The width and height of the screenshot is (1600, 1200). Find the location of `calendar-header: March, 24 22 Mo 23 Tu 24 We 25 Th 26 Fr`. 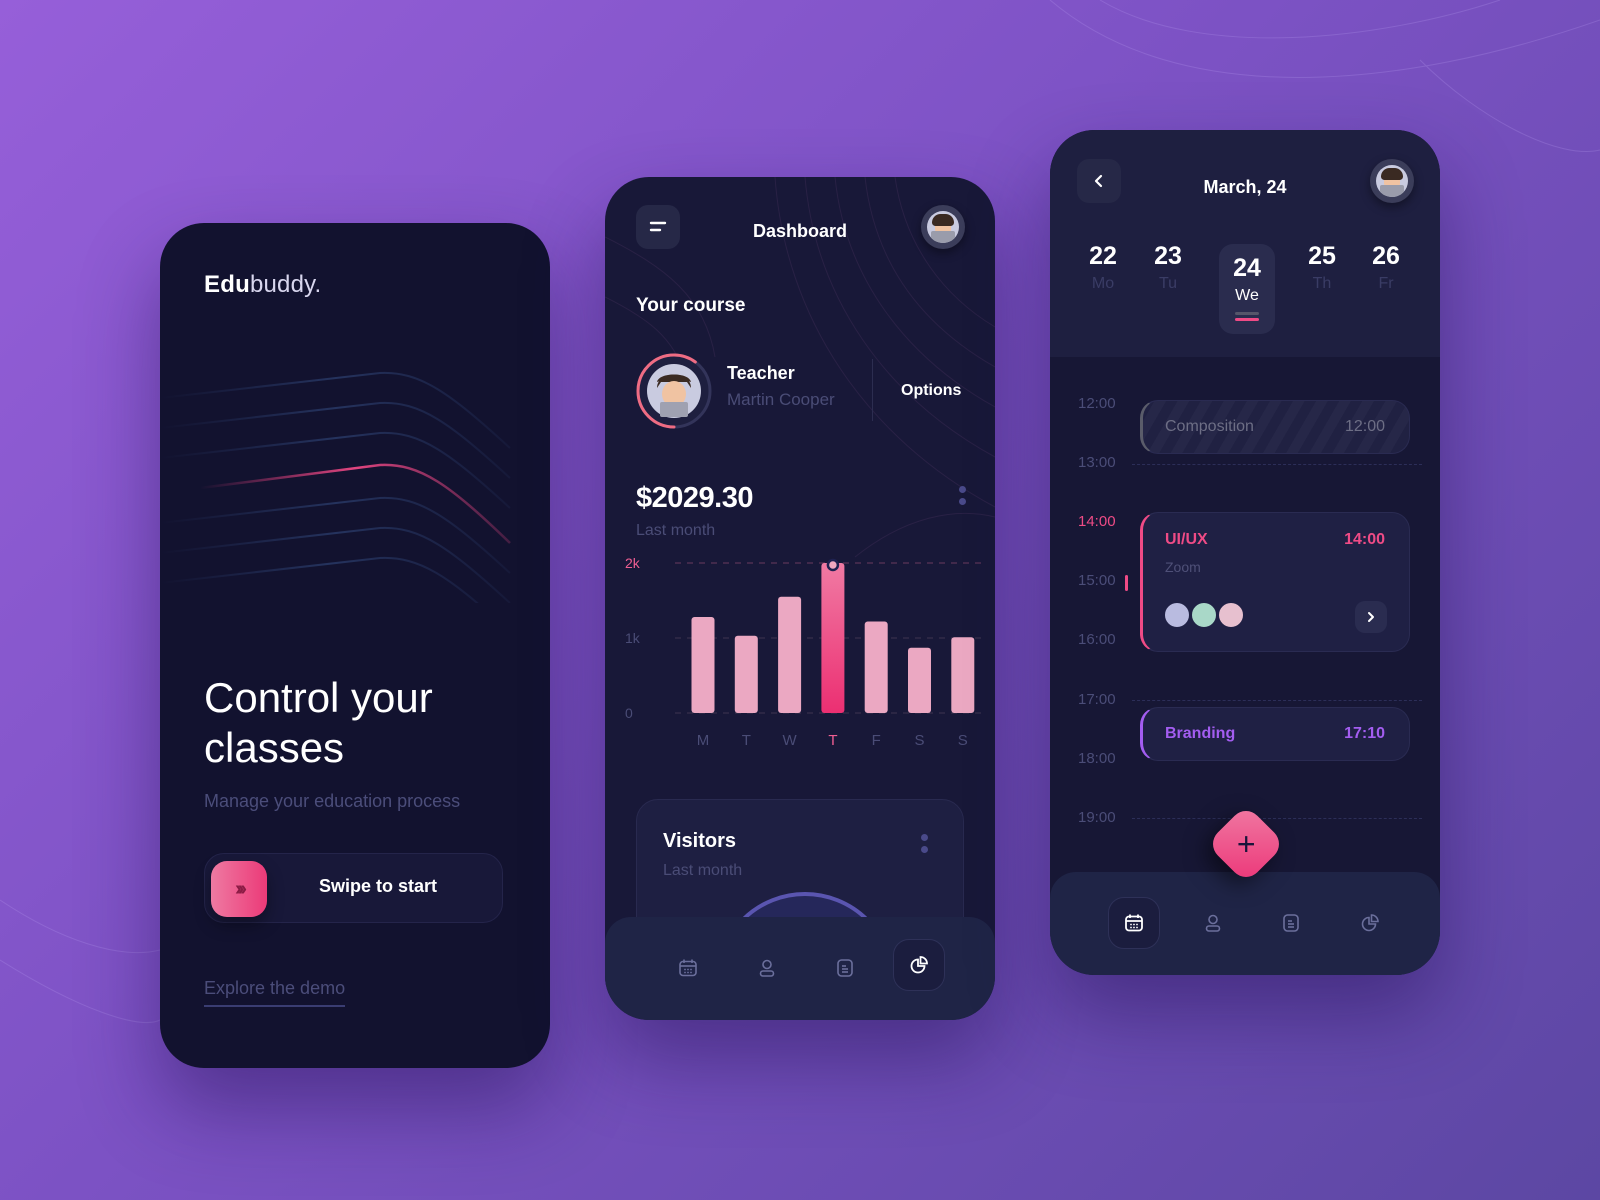

calendar-header: March, 24 22 Mo 23 Tu 24 We 25 Th 26 Fr is located at coordinates (1245, 243).